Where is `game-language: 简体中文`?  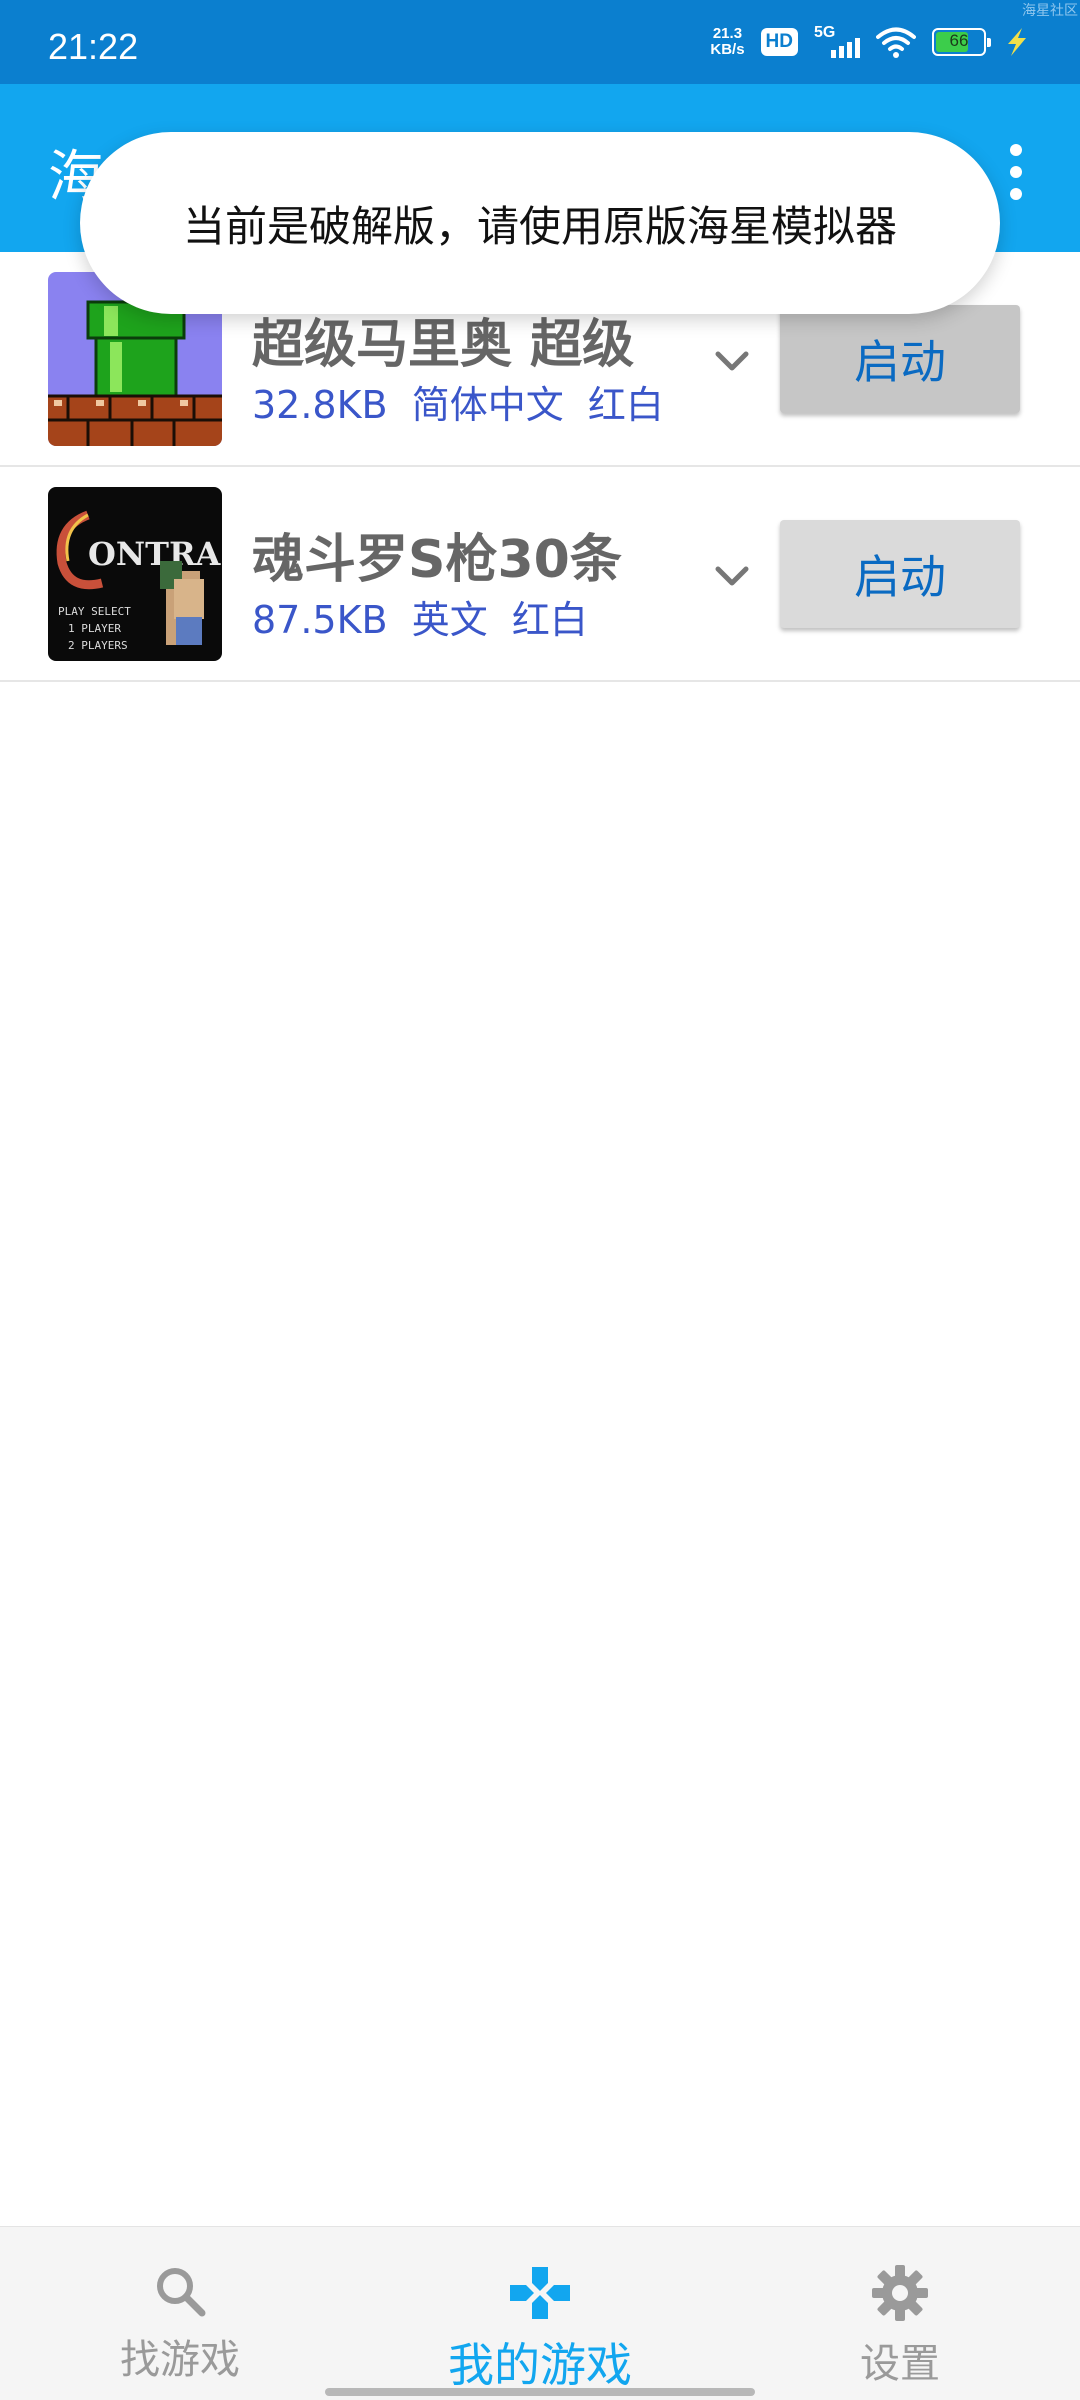 game-language: 简体中文 is located at coordinates (487, 405).